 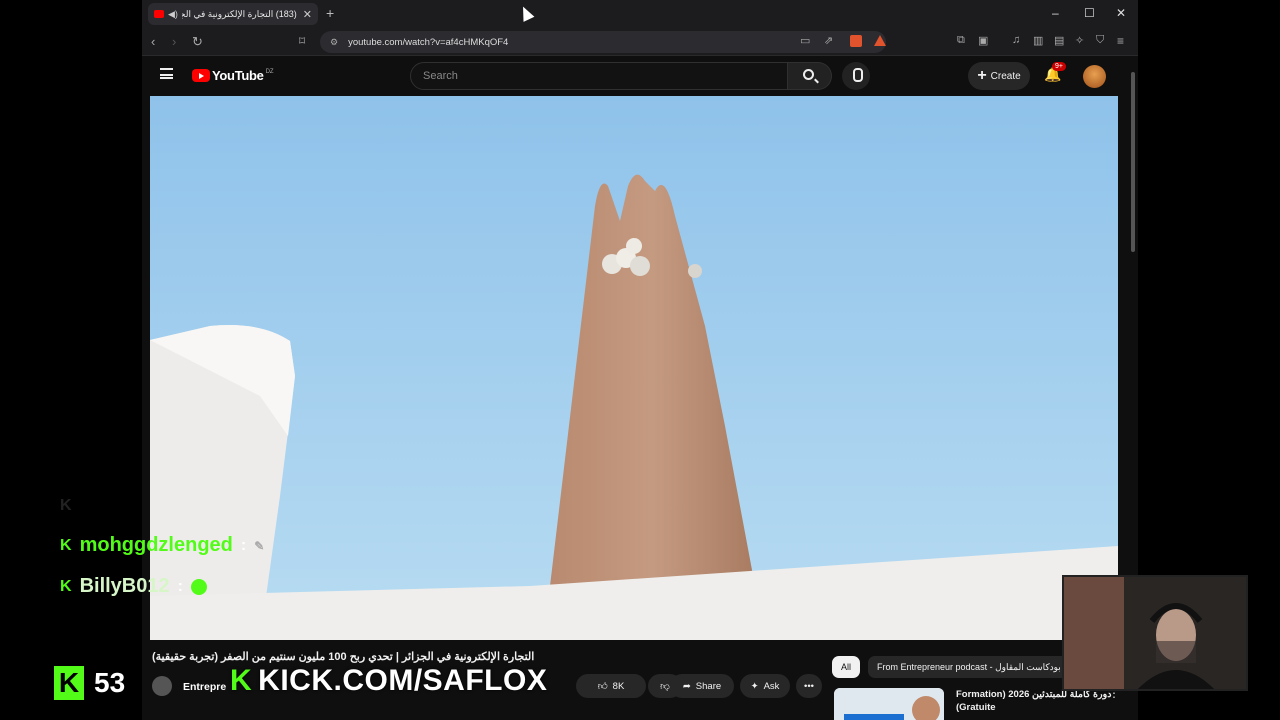 What do you see at coordinates (1133, 162) in the screenshot?
I see `scrollbar-thumb` at bounding box center [1133, 162].